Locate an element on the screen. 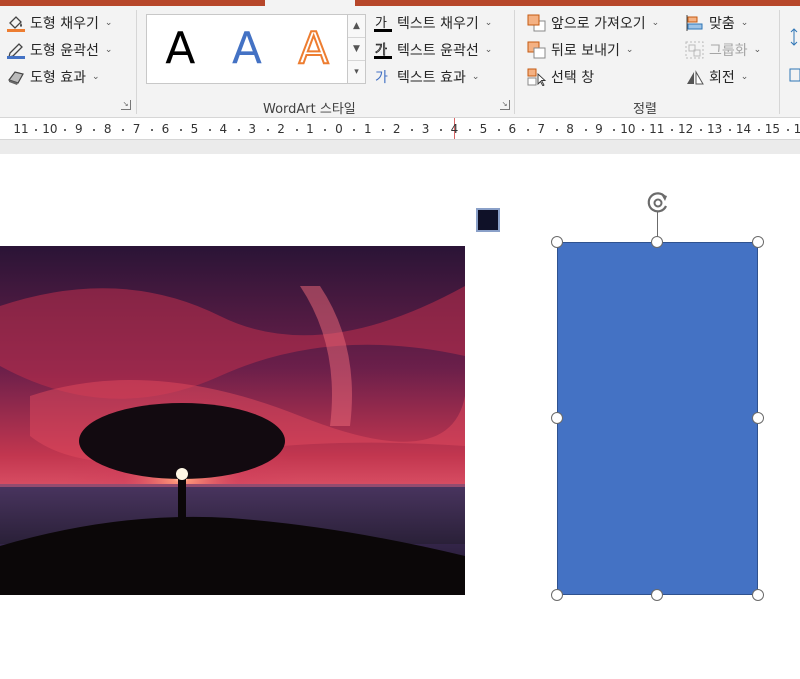 The width and height of the screenshot is (800, 679). wordart-preset-black: A is located at coordinates (180, 49).